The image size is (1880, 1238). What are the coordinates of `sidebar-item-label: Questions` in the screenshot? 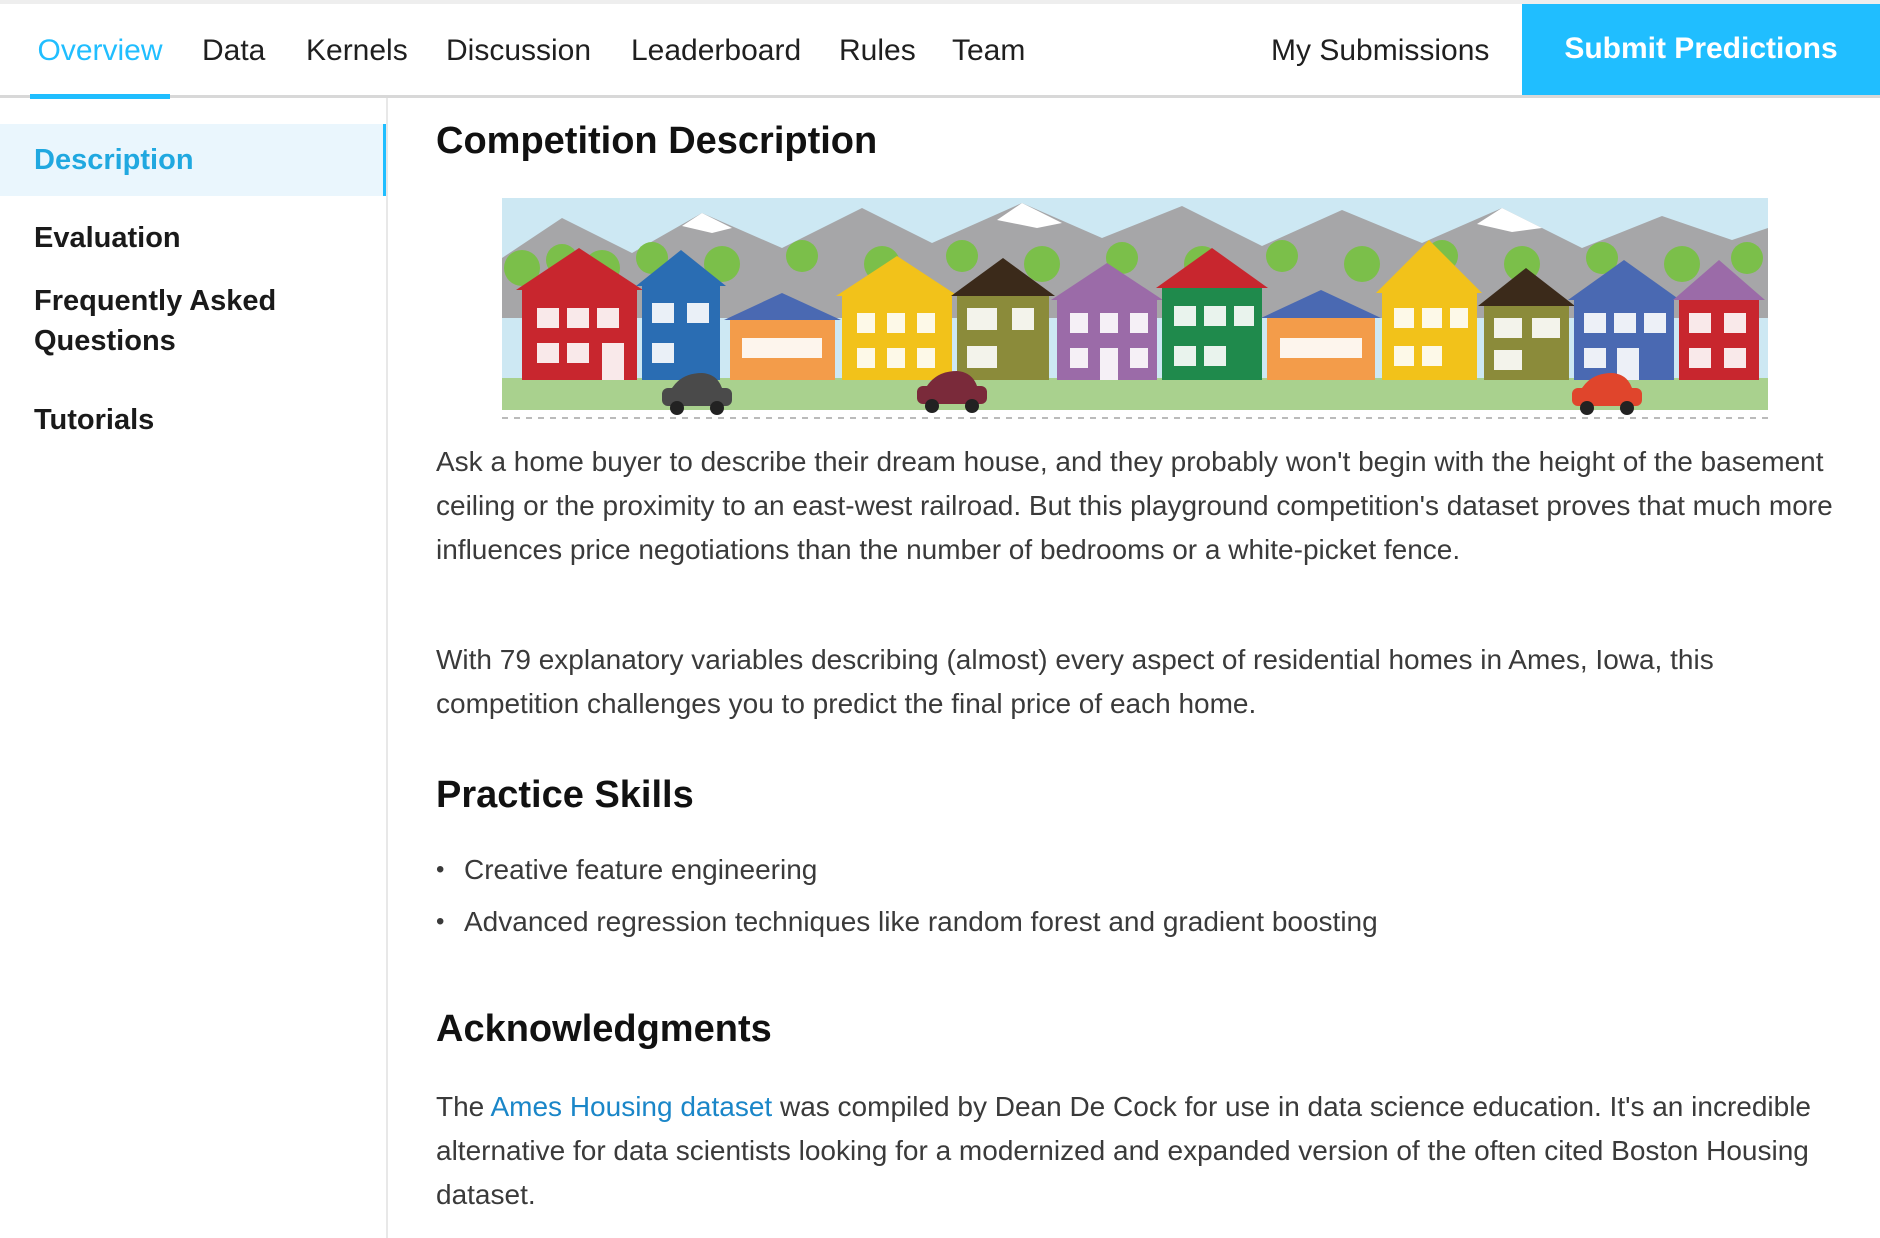 It's located at (105, 341).